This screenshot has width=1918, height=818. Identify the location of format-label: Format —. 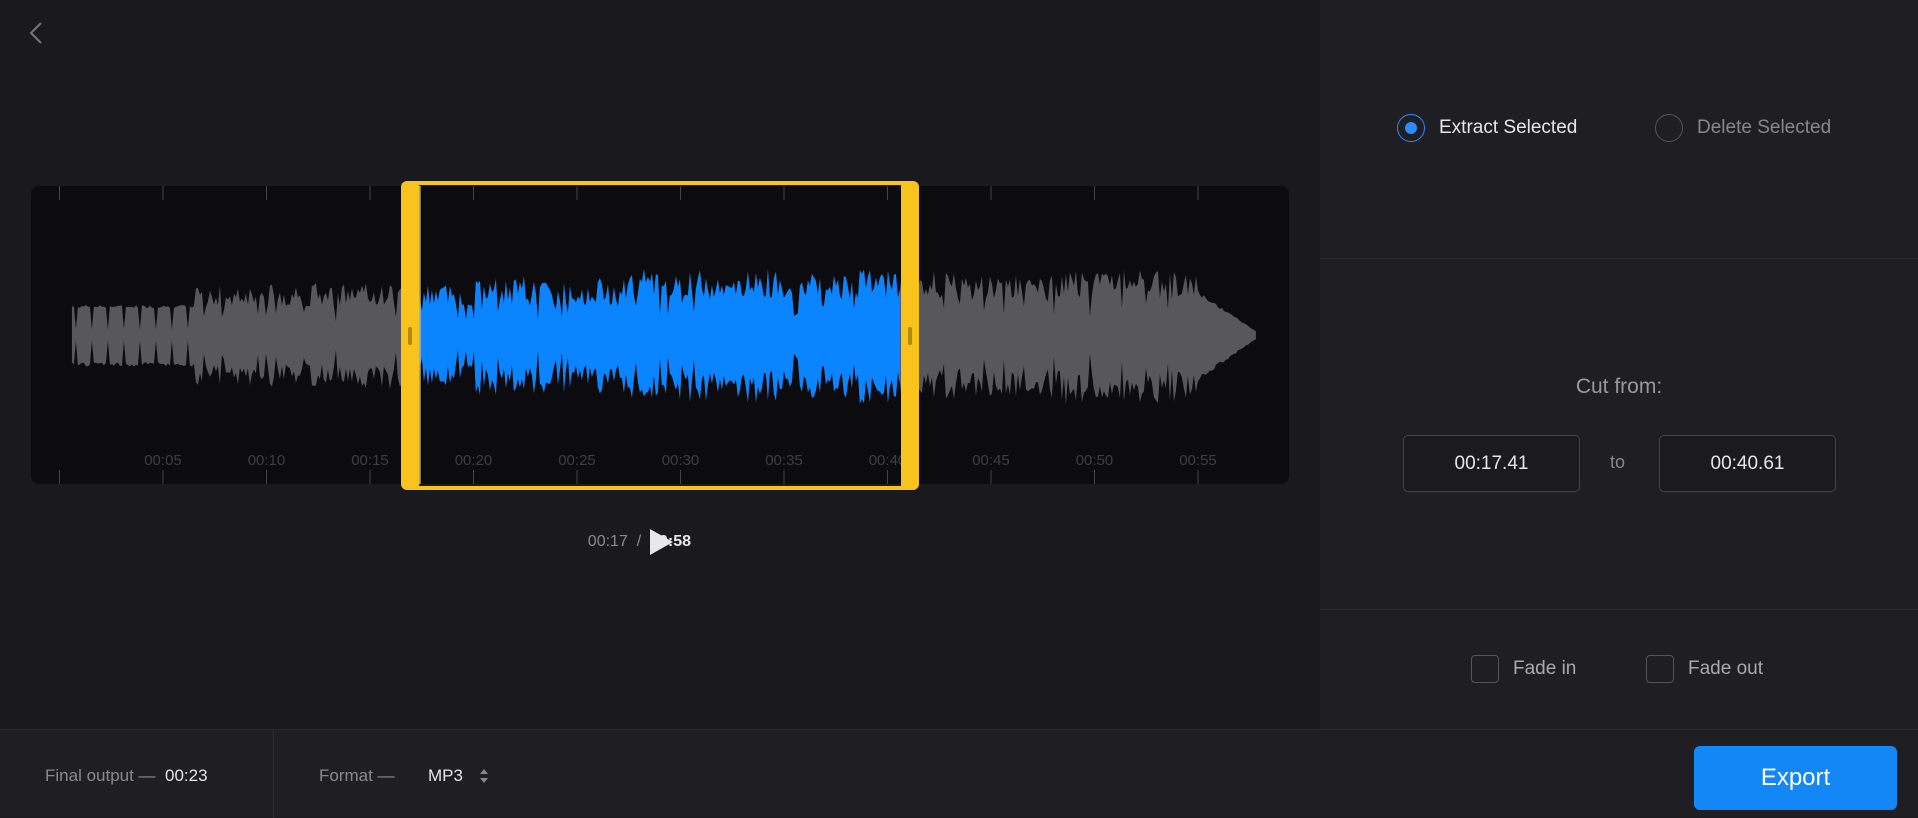
(357, 775).